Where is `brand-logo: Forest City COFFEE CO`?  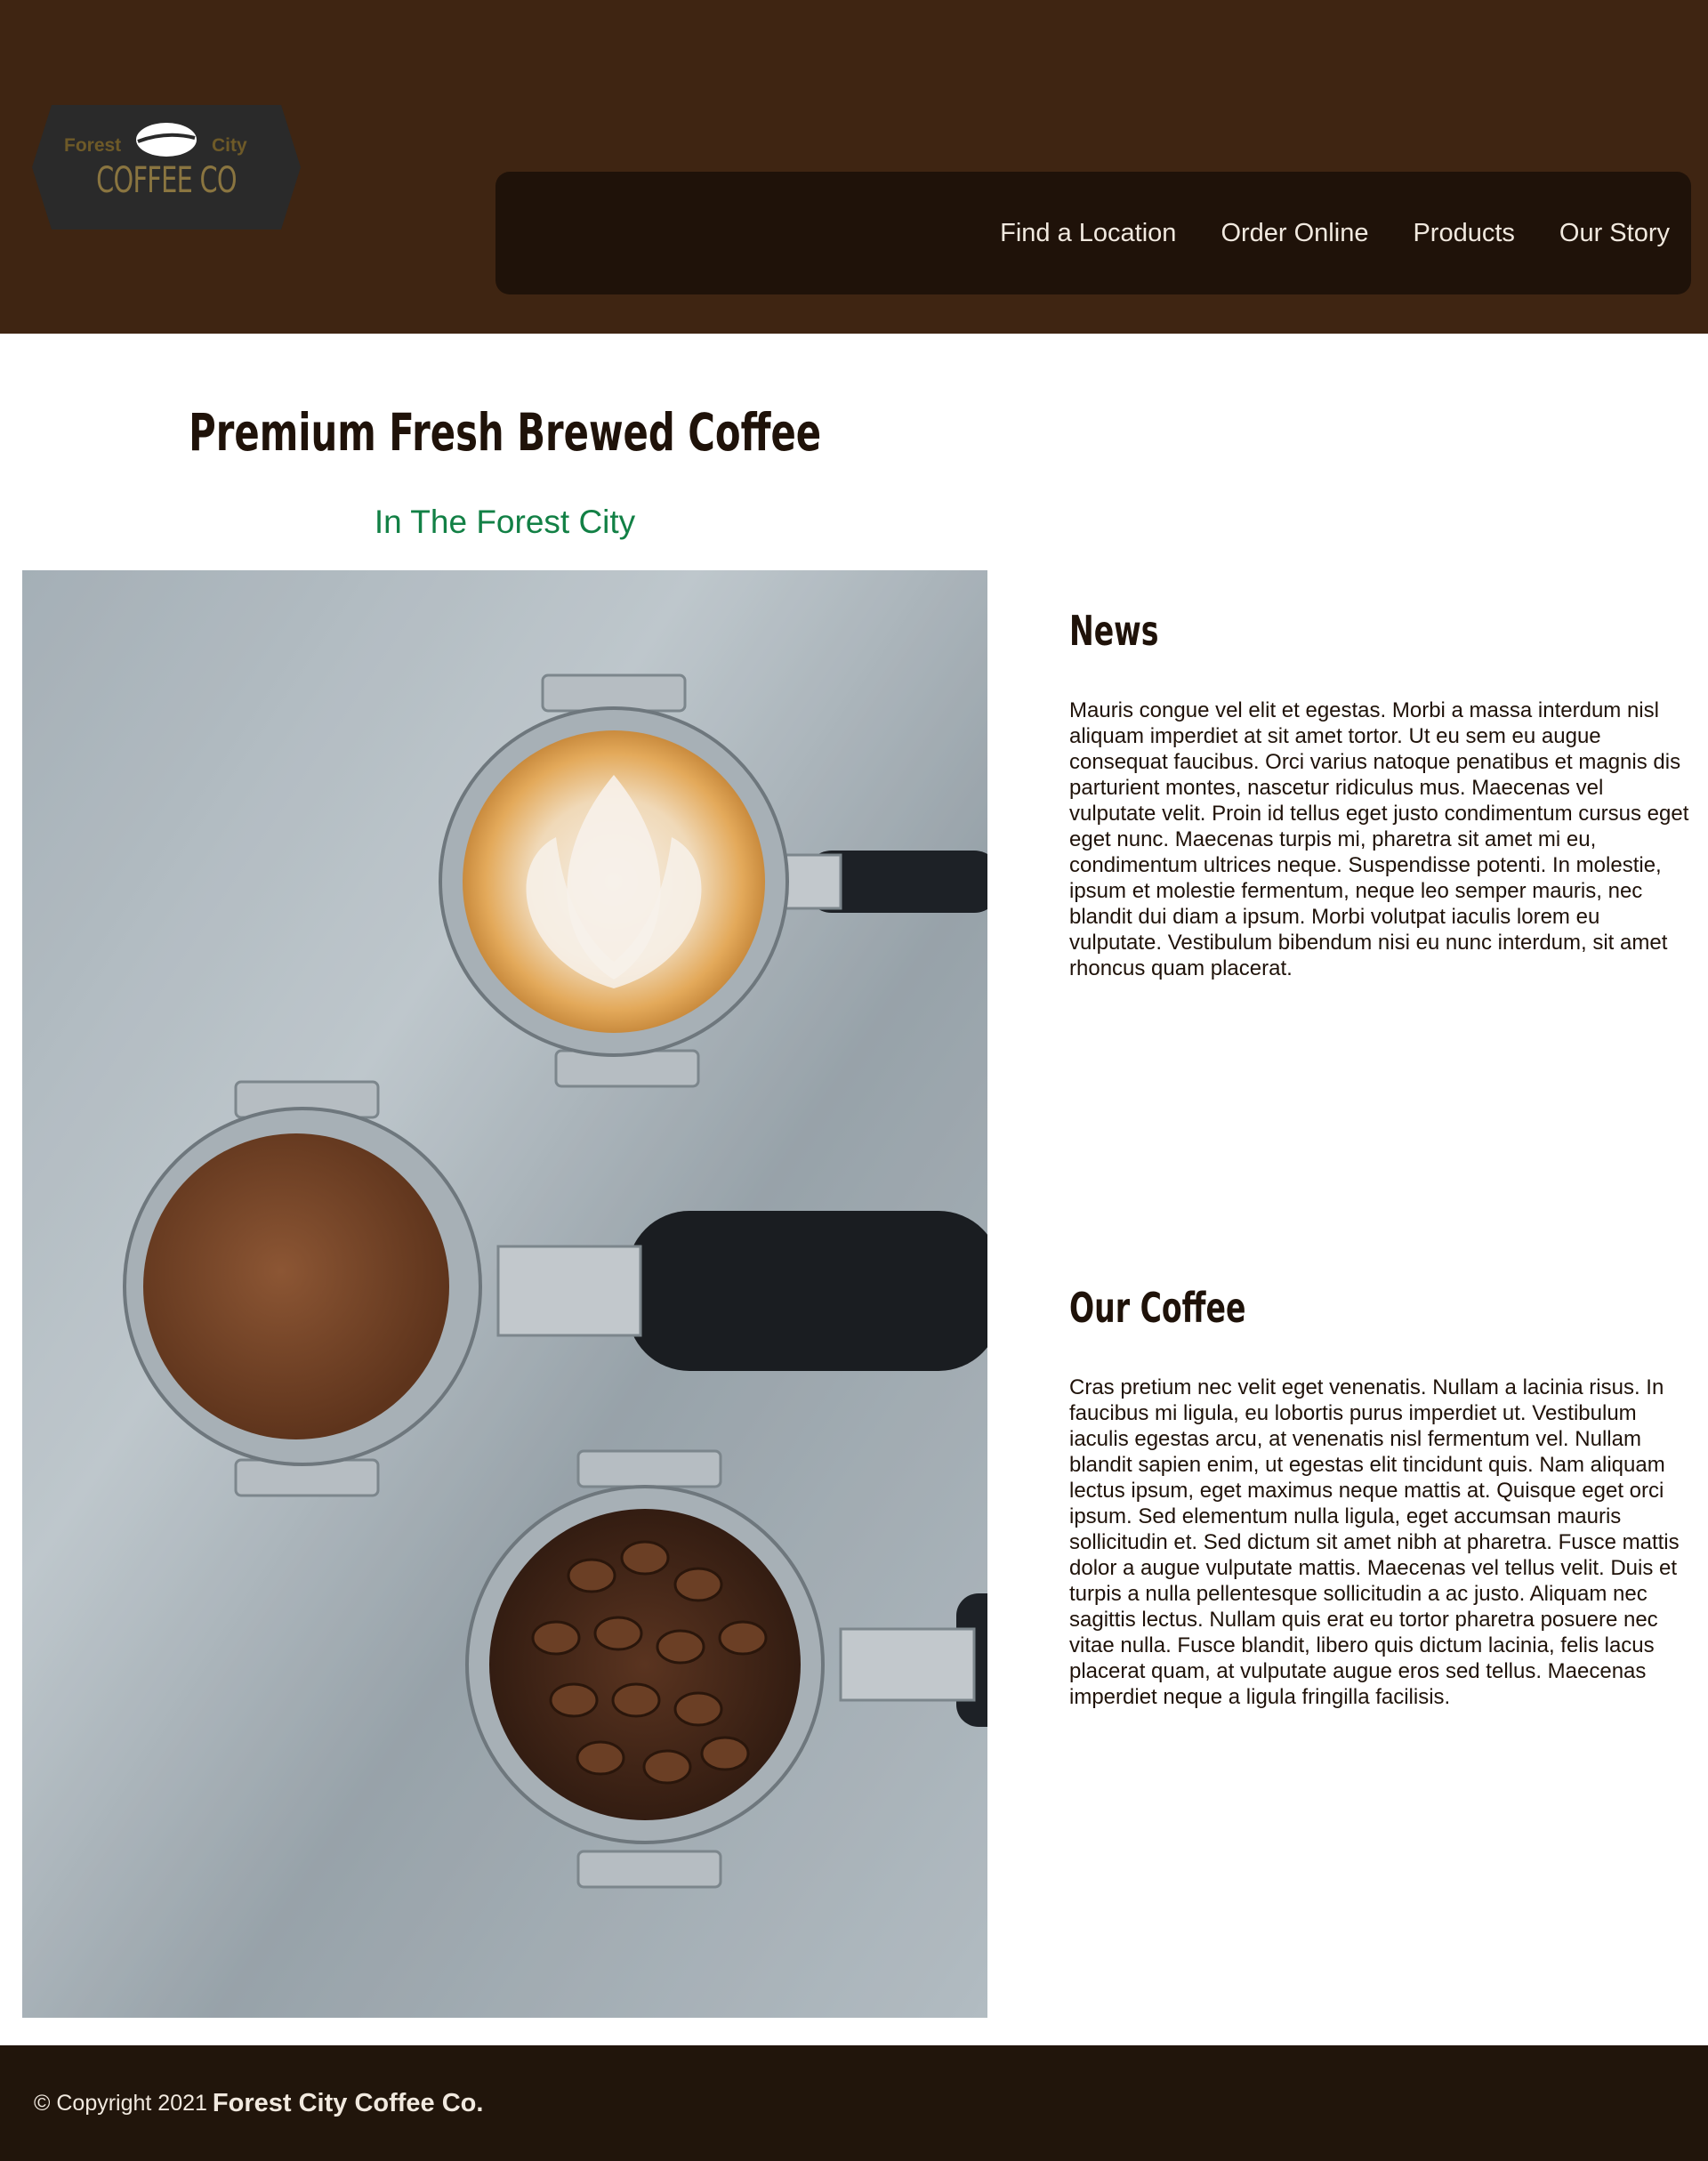 brand-logo: Forest City COFFEE CO is located at coordinates (166, 167).